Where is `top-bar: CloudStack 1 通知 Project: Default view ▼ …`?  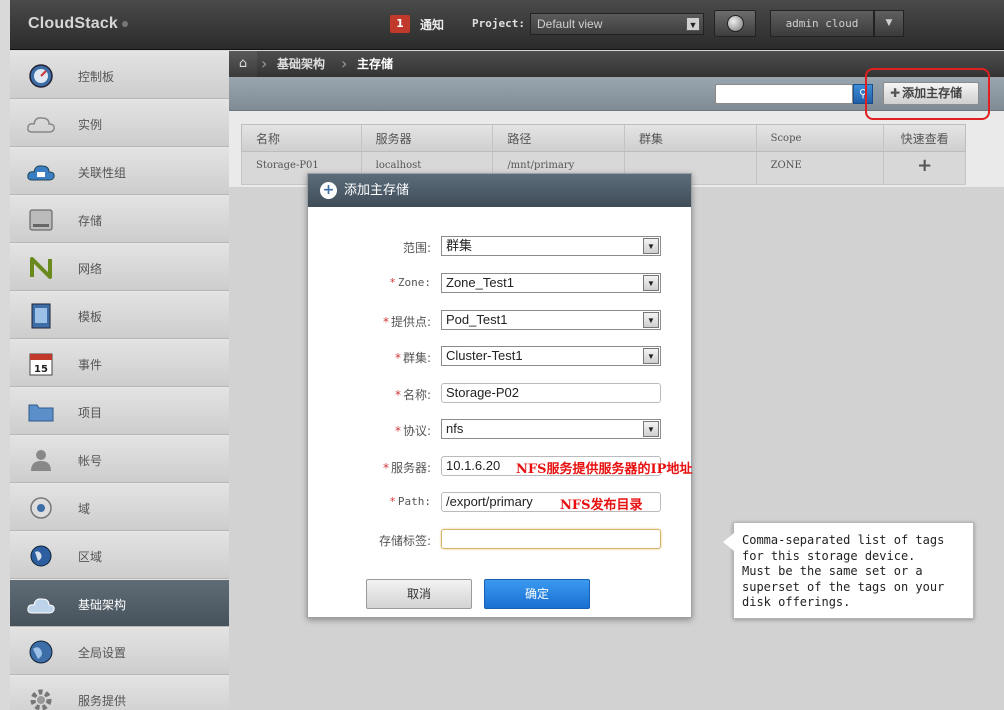 top-bar: CloudStack 1 通知 Project: Default view ▼ … is located at coordinates (507, 25).